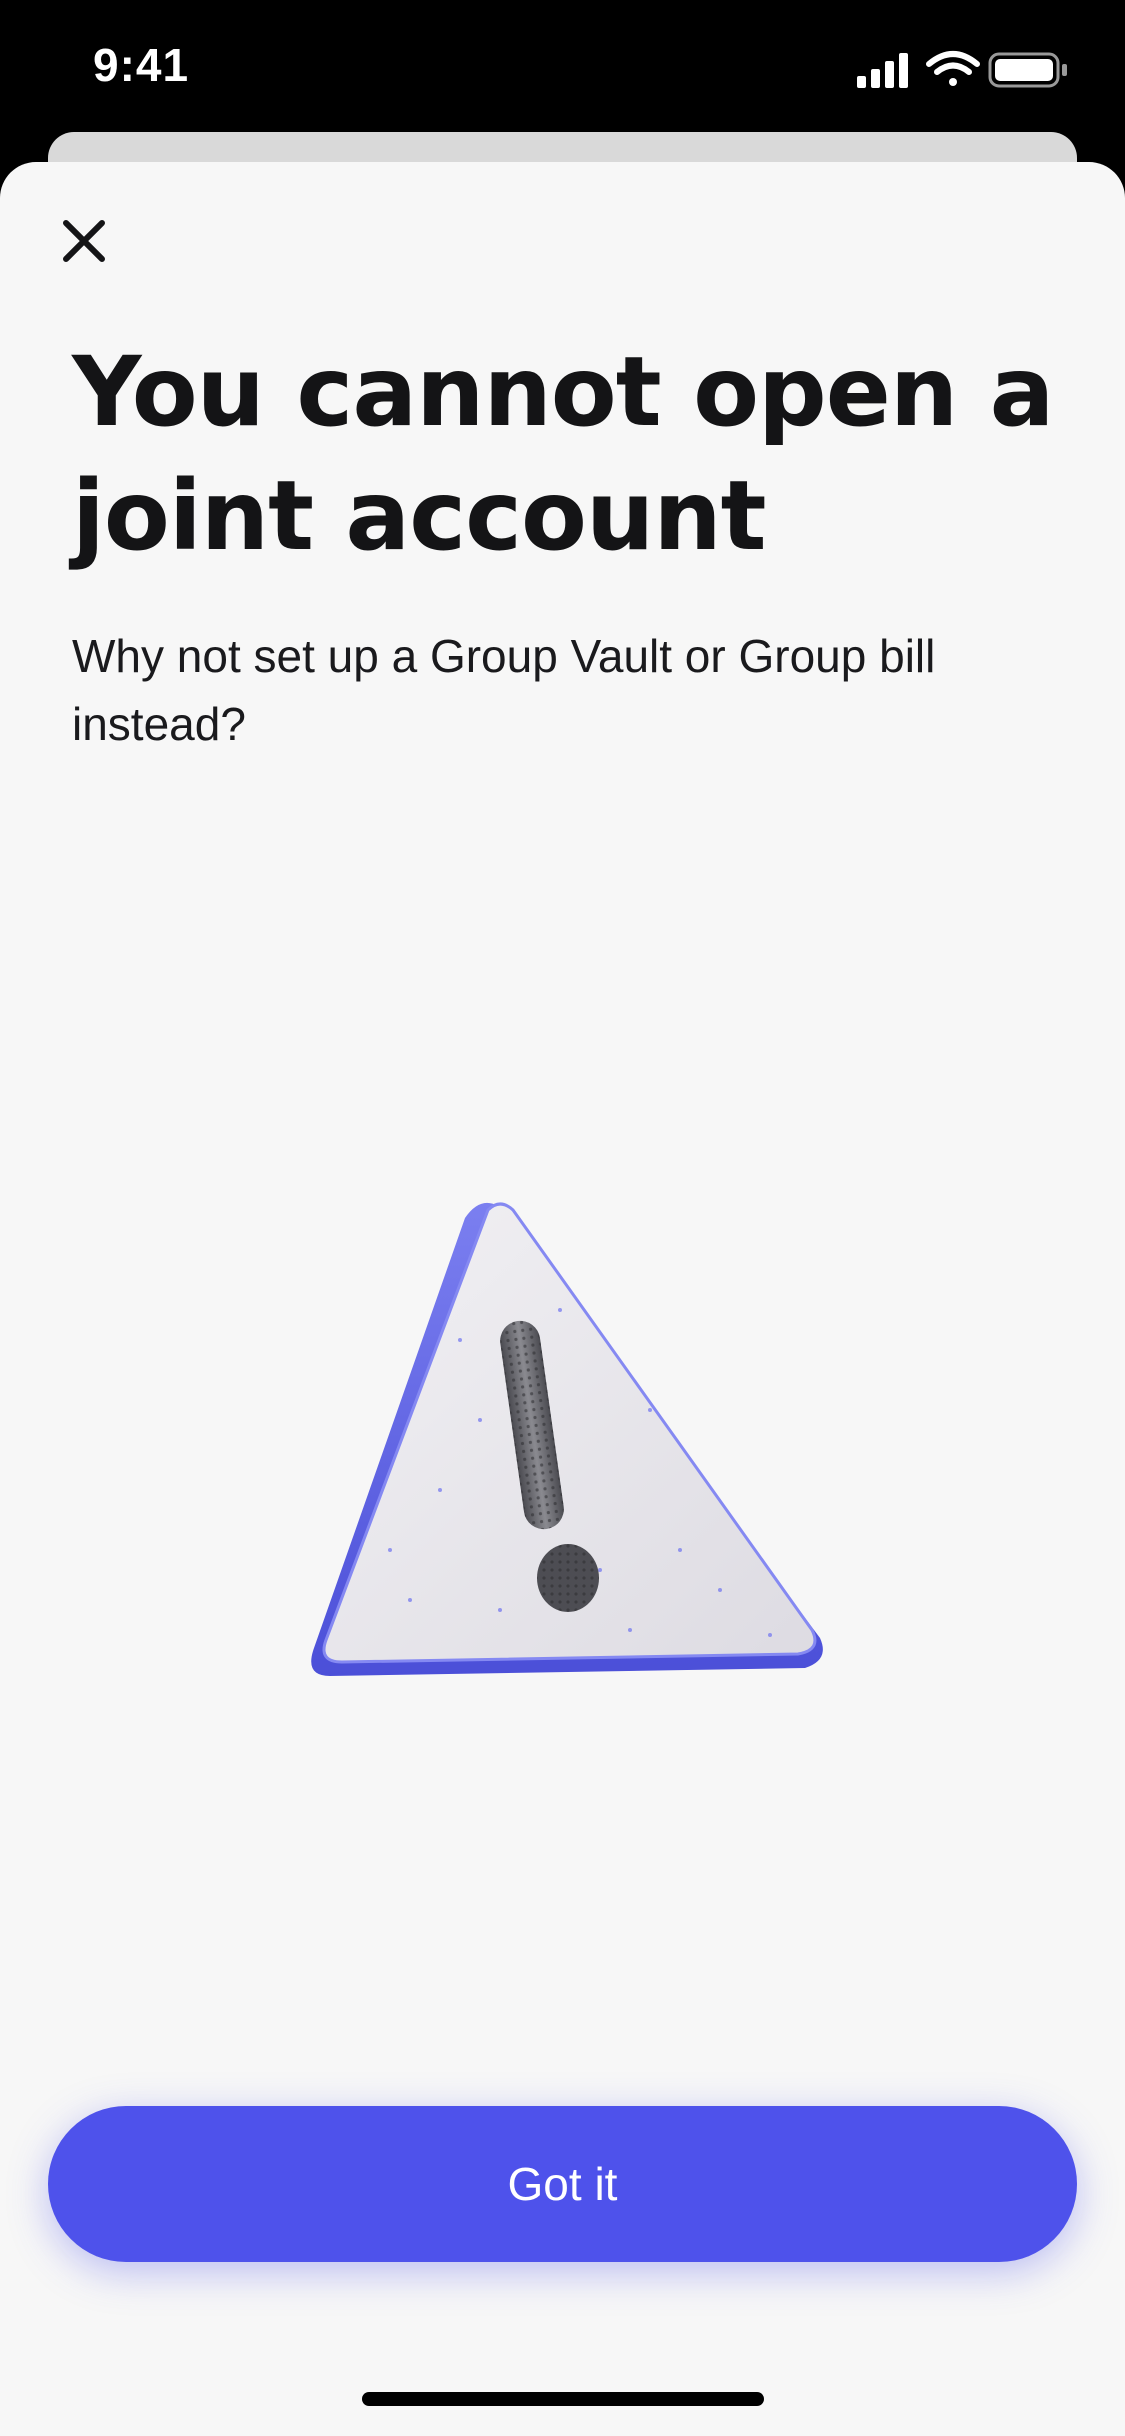 The height and width of the screenshot is (2436, 1125). I want to click on close-icon, so click(84, 241).